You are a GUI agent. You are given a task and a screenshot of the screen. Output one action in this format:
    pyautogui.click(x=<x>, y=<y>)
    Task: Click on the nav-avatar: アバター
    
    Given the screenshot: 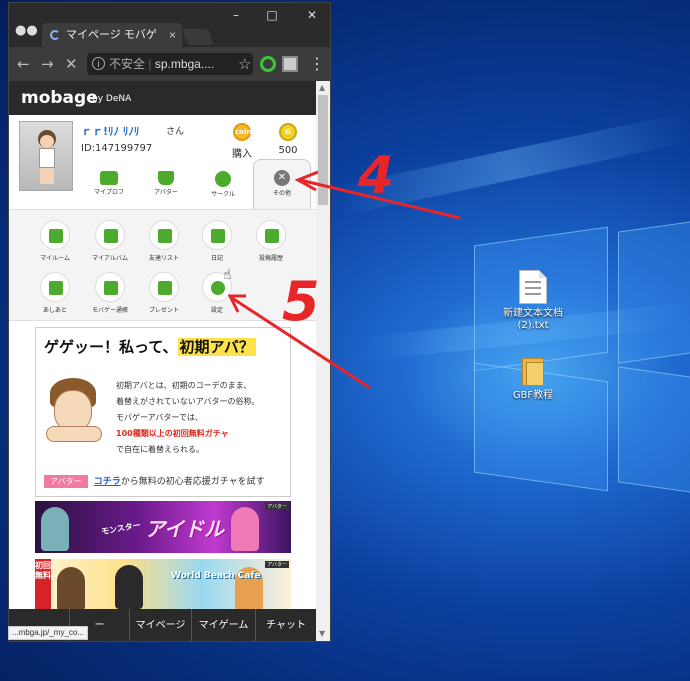 What is the action you would take?
    pyautogui.click(x=166, y=183)
    